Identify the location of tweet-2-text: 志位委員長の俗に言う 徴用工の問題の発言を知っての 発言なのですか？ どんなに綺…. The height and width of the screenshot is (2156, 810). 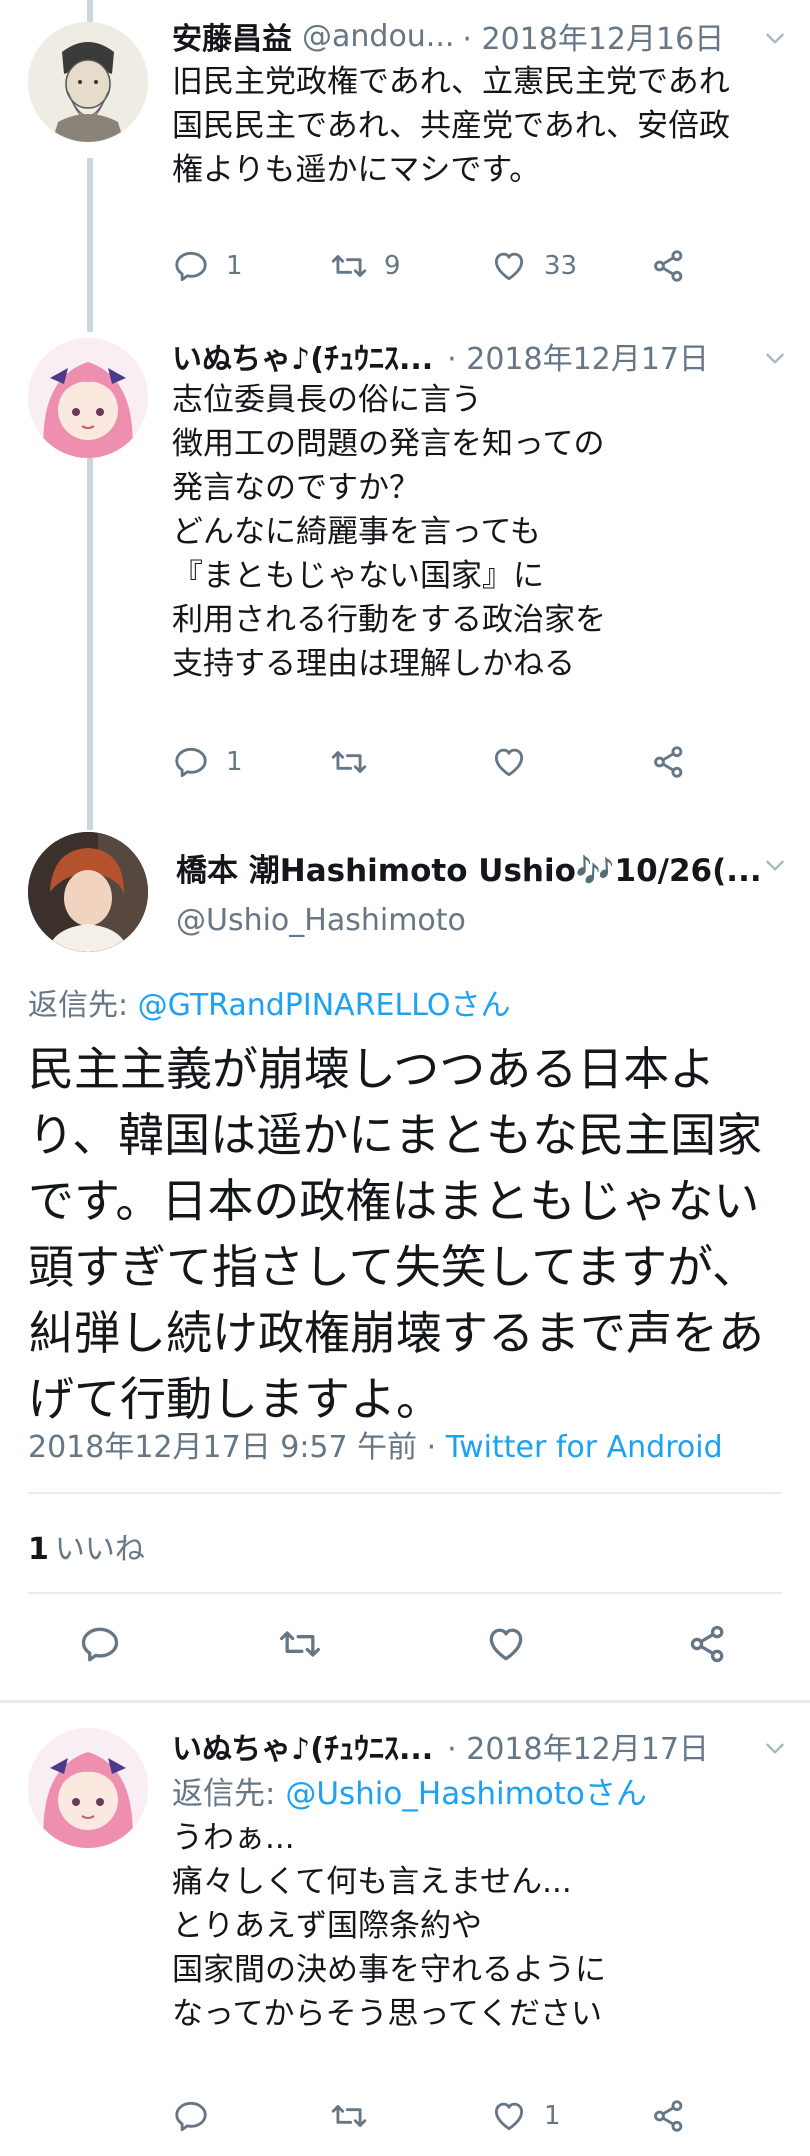
(476, 532).